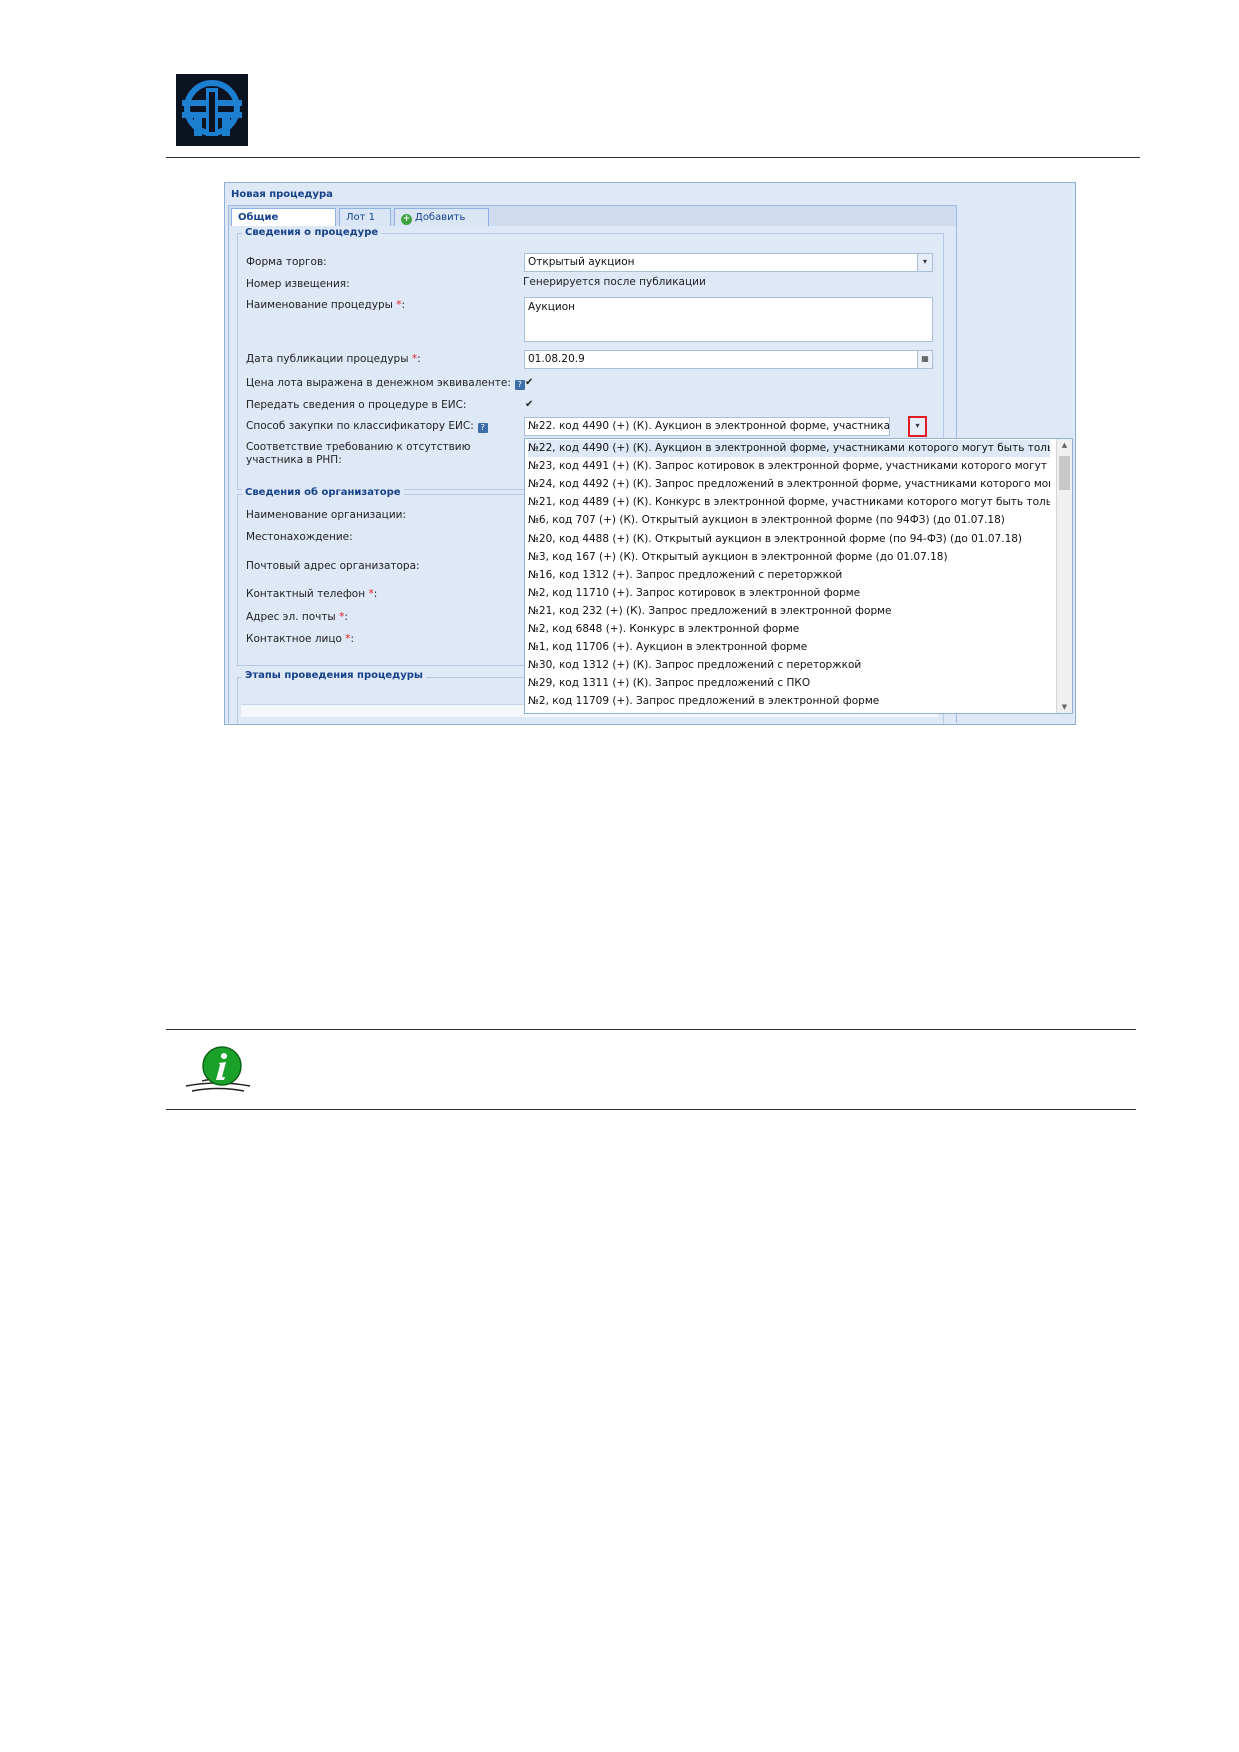 The height and width of the screenshot is (1752, 1239). What do you see at coordinates (556, 359) in the screenshot?
I see `pub-date-value: 01.08.20.9` at bounding box center [556, 359].